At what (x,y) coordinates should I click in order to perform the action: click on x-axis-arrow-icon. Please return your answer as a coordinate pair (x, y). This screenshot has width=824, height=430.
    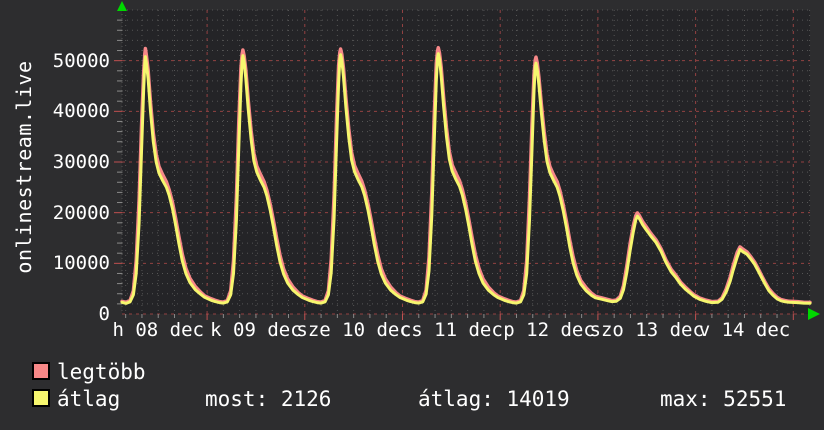
    Looking at the image, I should click on (814, 314).